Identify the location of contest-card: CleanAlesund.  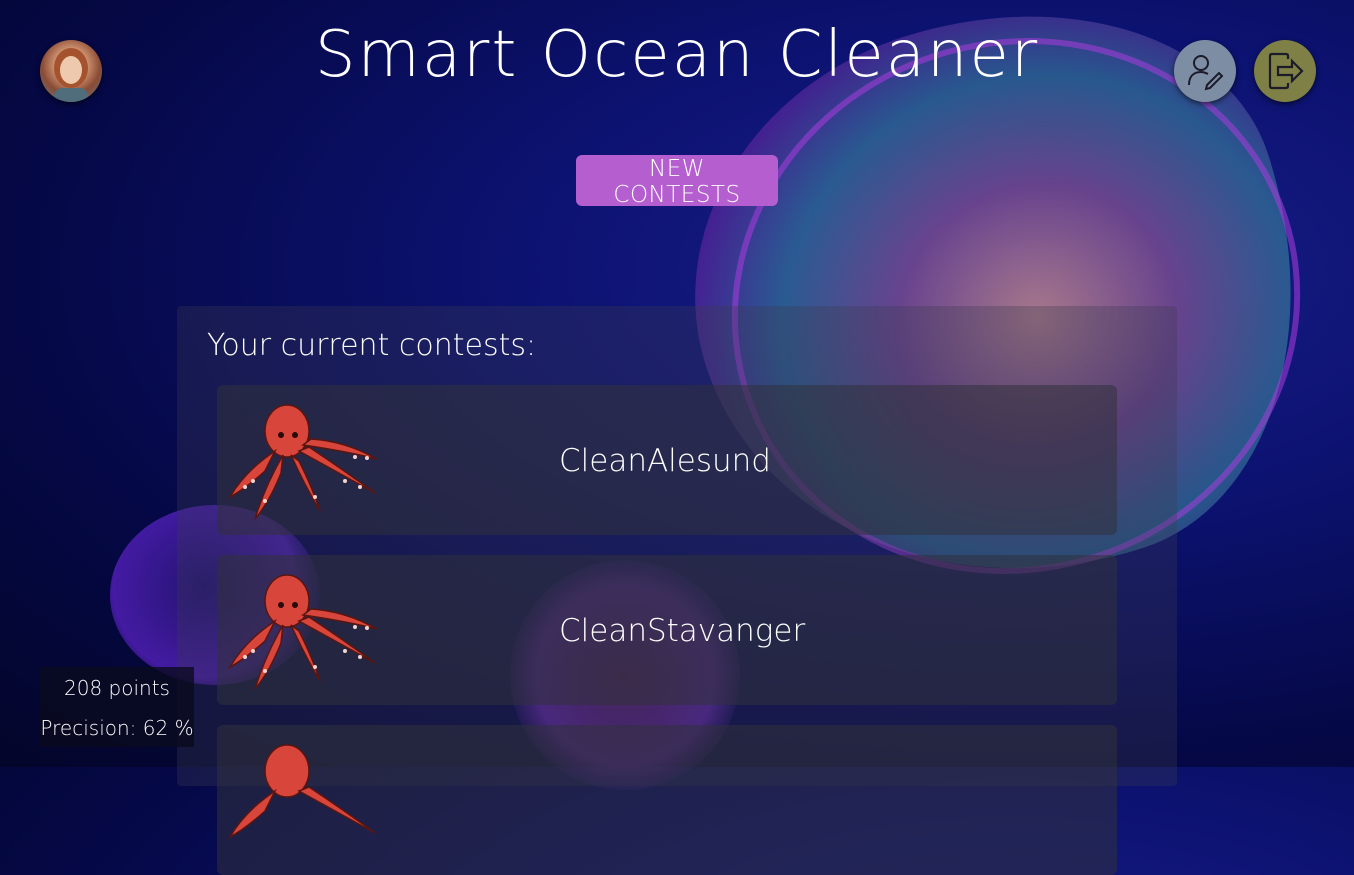
(667, 460).